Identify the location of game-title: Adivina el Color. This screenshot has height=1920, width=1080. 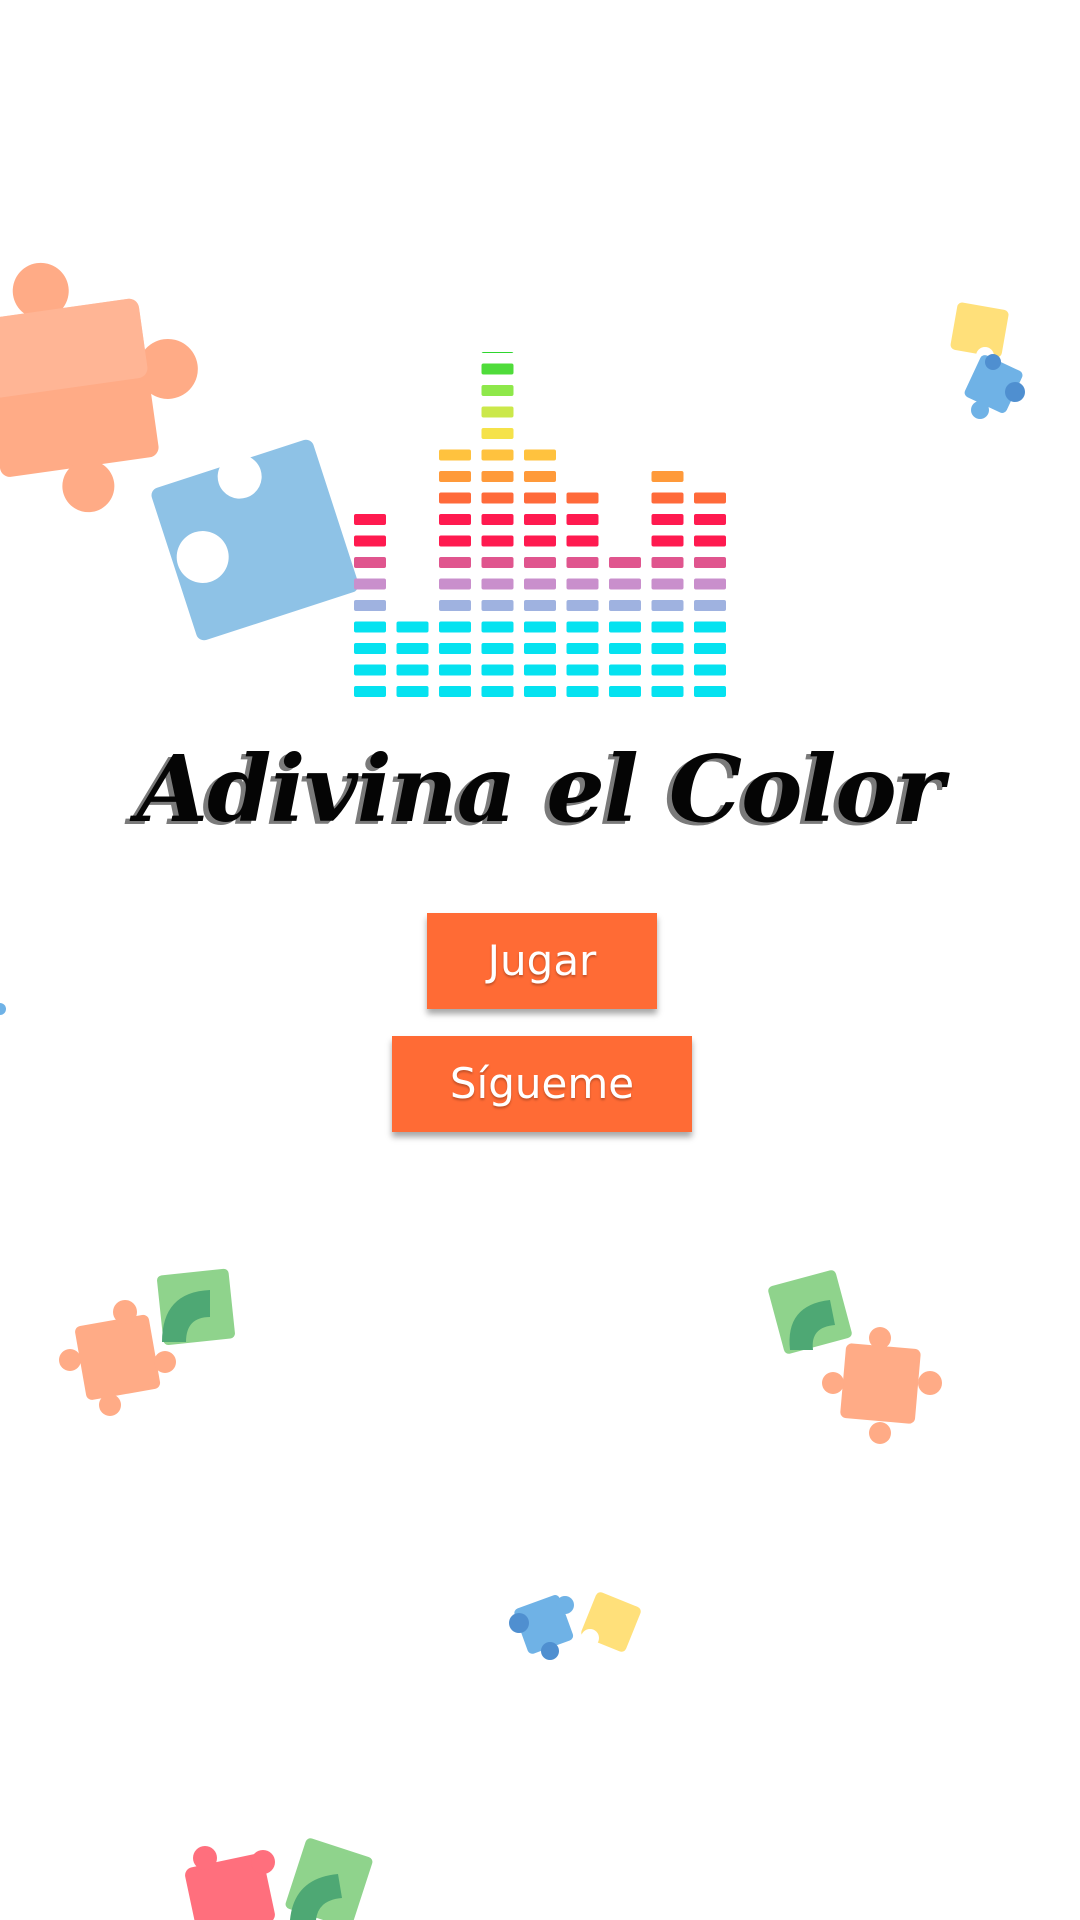
(540, 789).